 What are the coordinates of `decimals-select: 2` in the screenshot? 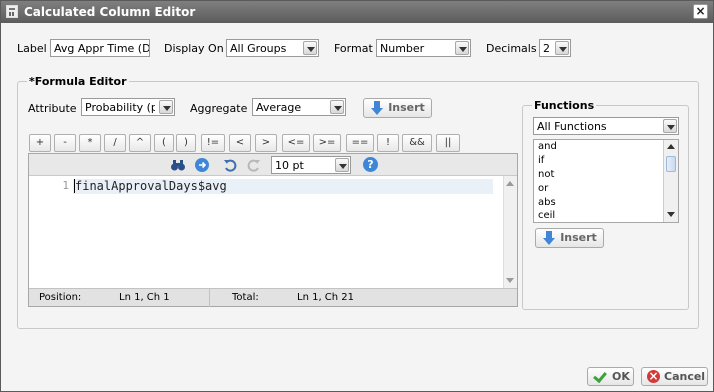 It's located at (555, 48).